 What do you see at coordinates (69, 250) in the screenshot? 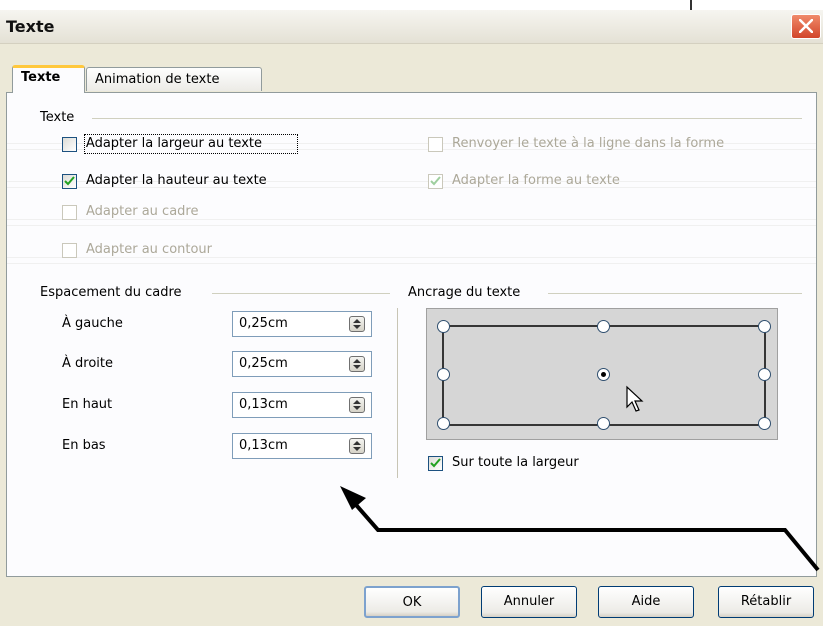
I see `fit-contour-checkbox` at bounding box center [69, 250].